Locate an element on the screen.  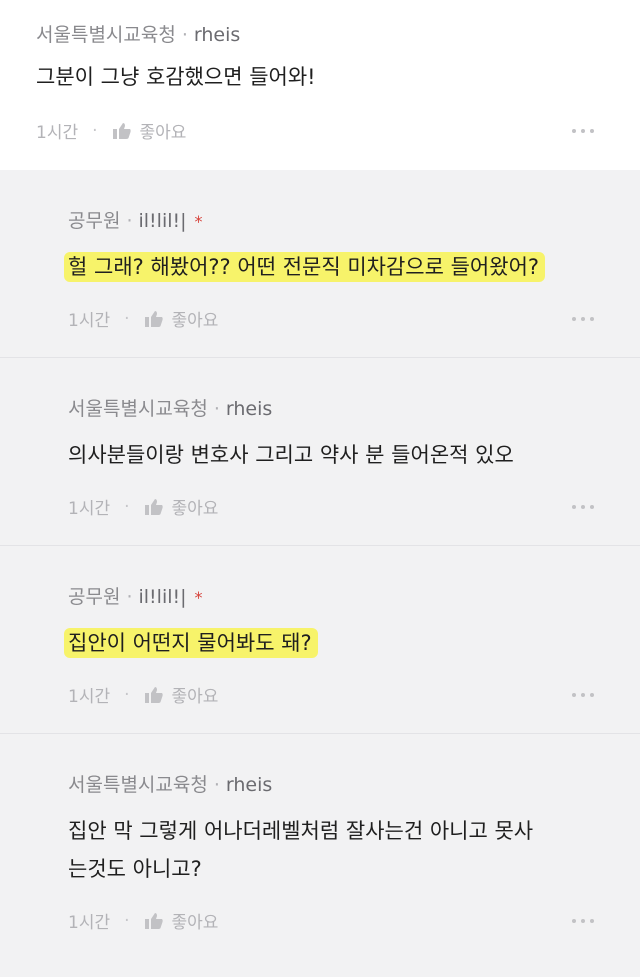
reply-text: 헐 그래? 해봤어?? 어떤 전문직 미차감으로 들어왔어? is located at coordinates (305, 267).